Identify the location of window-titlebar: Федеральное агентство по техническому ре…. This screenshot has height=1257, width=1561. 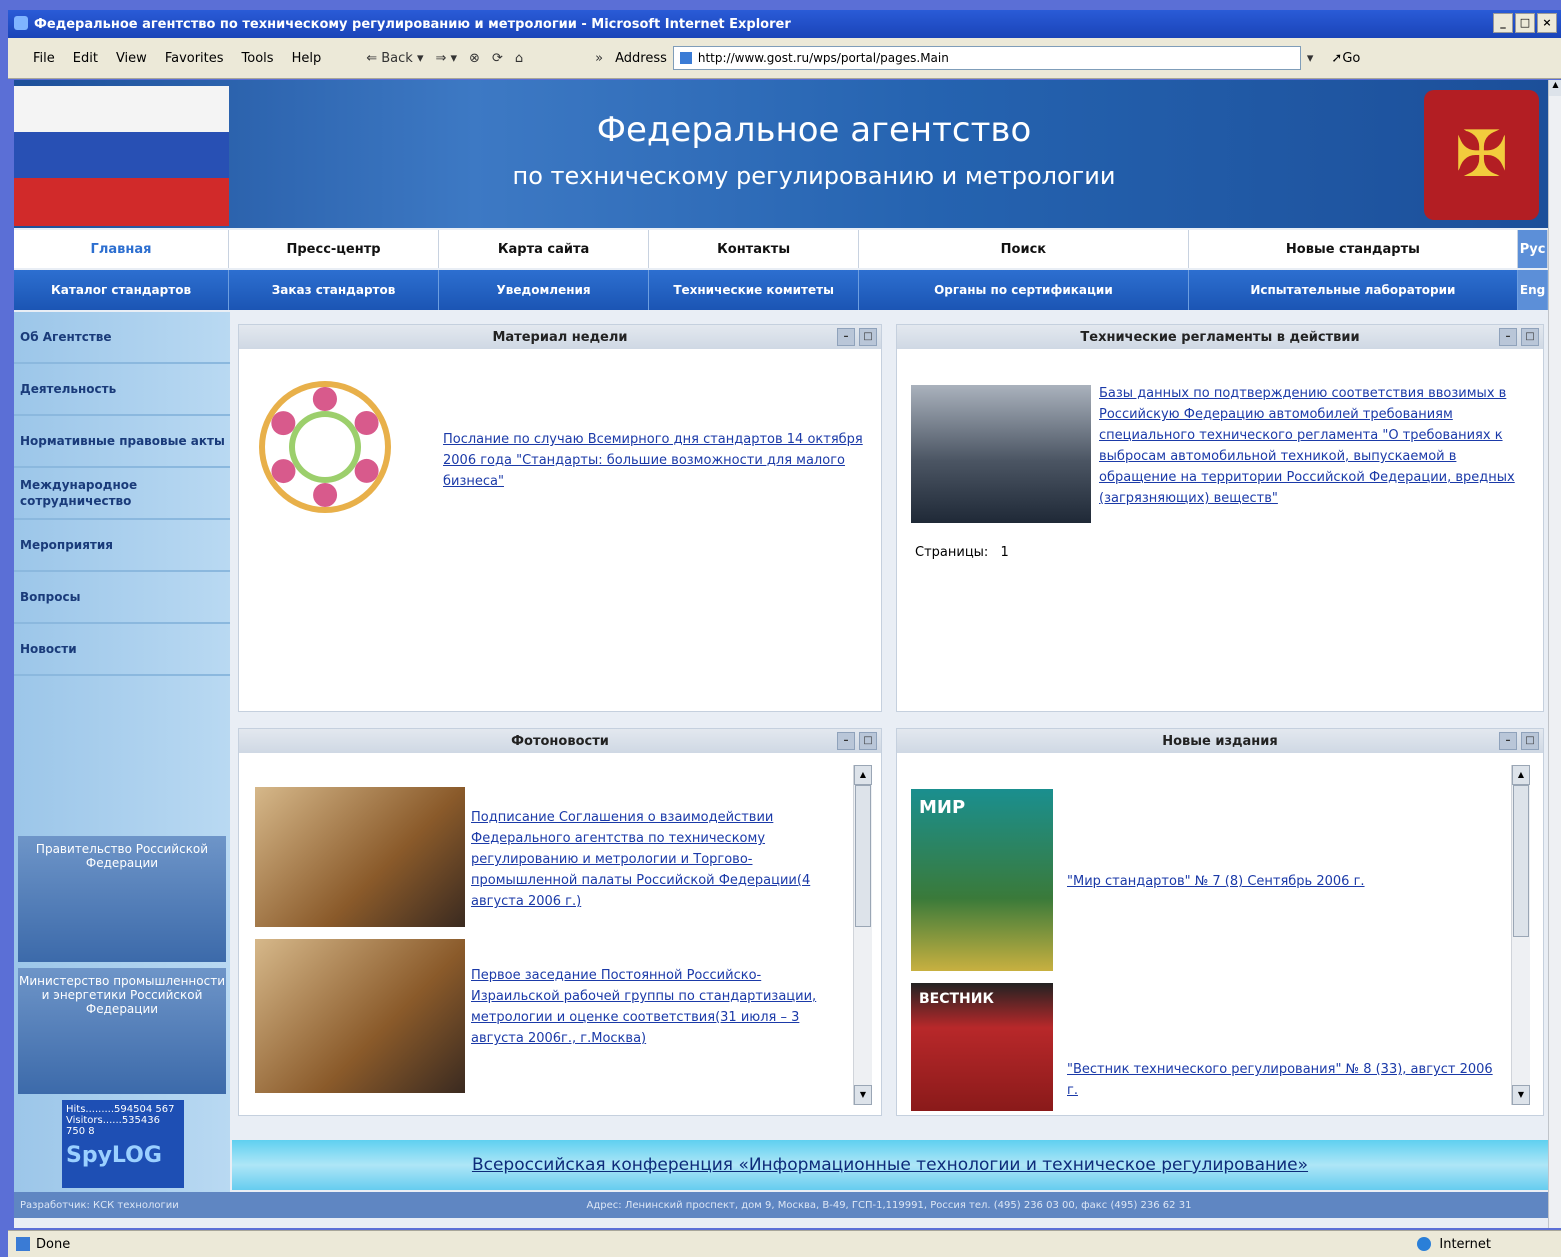
(784, 24).